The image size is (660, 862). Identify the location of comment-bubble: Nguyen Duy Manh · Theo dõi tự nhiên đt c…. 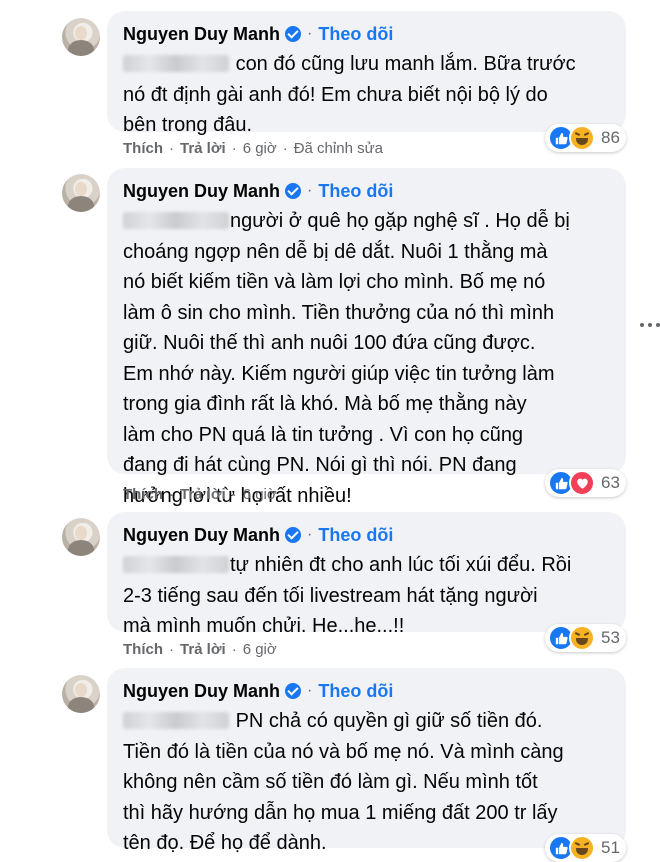
(366, 574).